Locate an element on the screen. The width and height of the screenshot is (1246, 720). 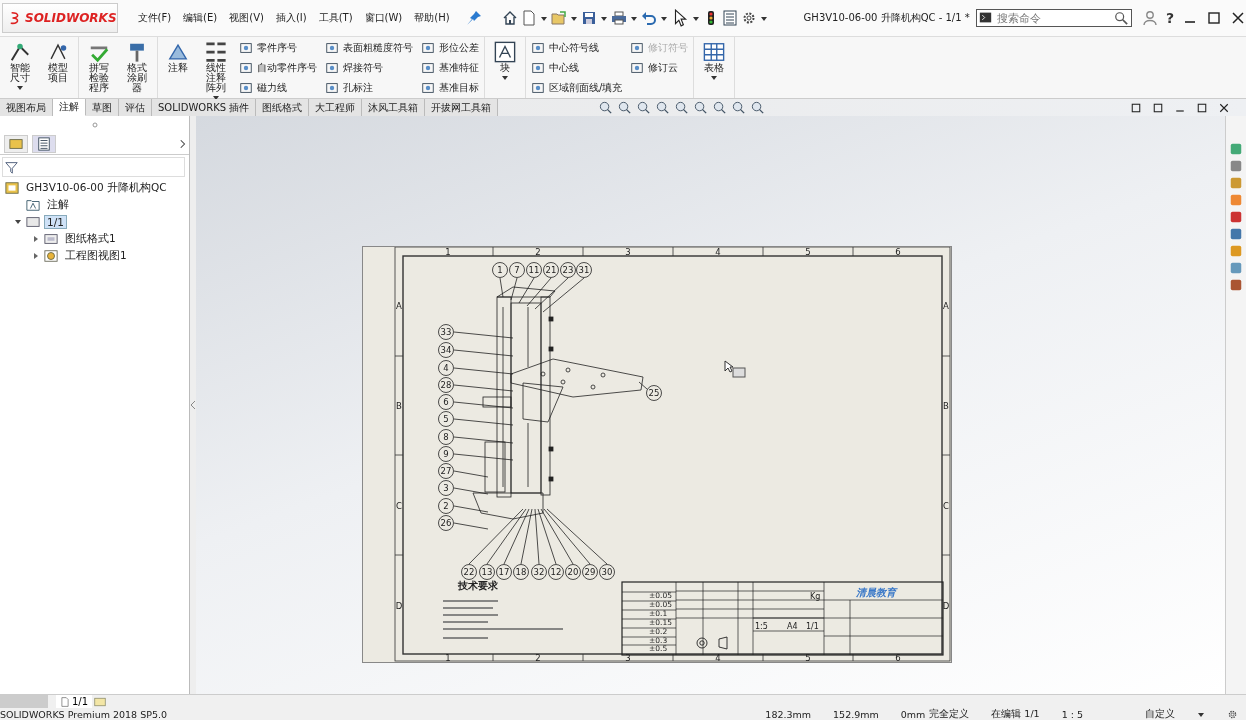
command-tab: 开拔网工具箱 is located at coordinates (462, 107).